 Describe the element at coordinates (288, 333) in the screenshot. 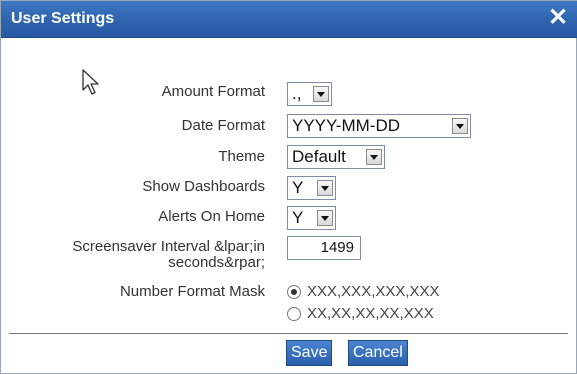

I see `footer-divider` at that location.